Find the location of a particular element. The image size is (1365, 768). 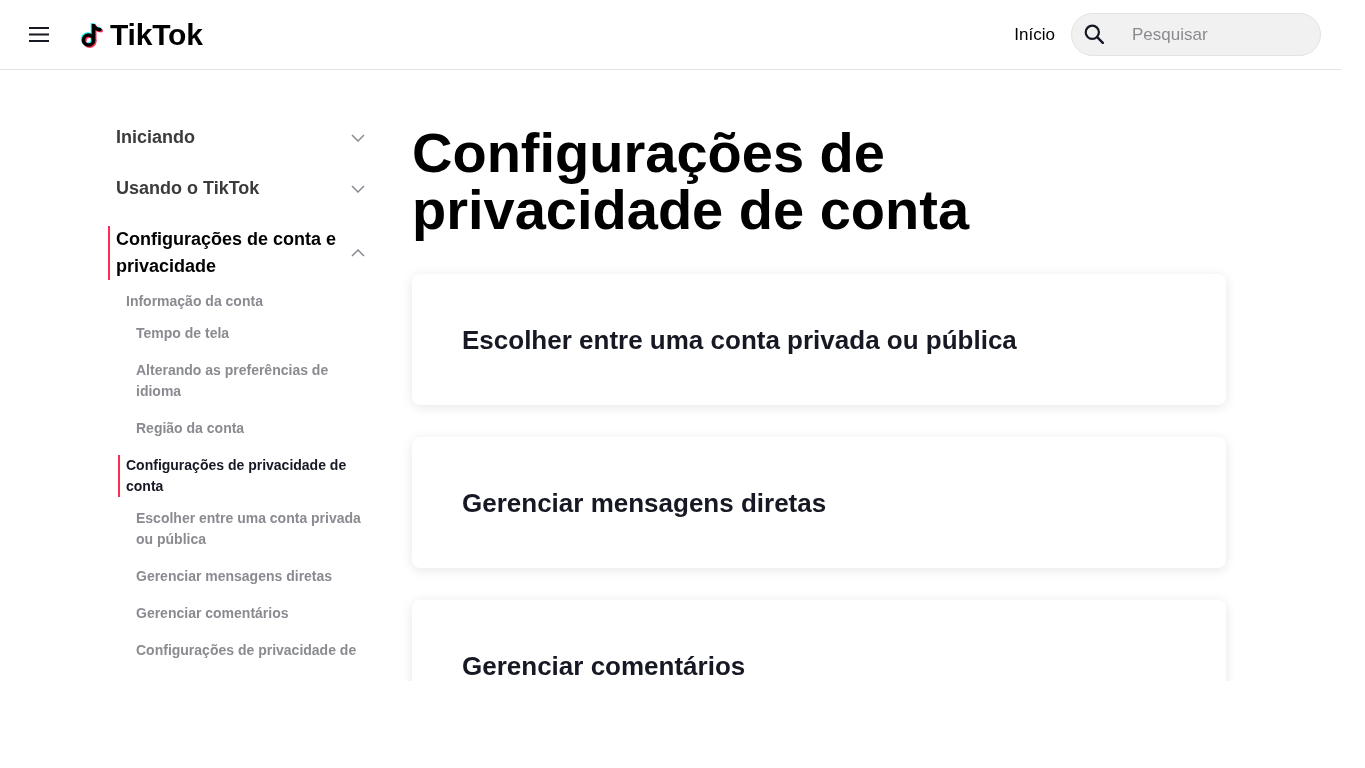

article-card: Gerenciar comentários is located at coordinates (819, 640).